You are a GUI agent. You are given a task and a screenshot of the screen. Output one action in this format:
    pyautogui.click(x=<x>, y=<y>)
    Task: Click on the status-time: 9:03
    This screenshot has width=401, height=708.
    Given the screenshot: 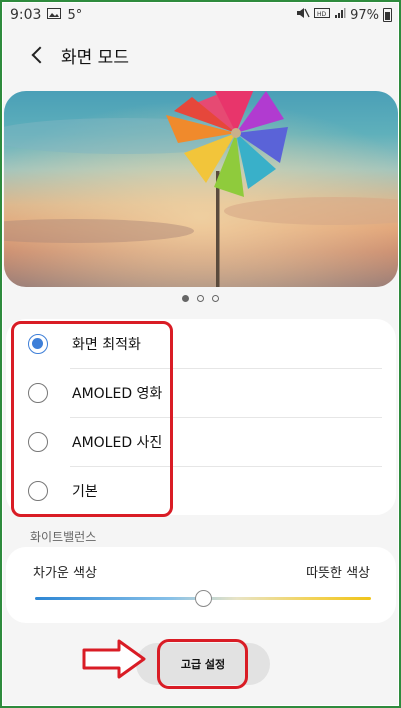 What is the action you would take?
    pyautogui.click(x=26, y=15)
    